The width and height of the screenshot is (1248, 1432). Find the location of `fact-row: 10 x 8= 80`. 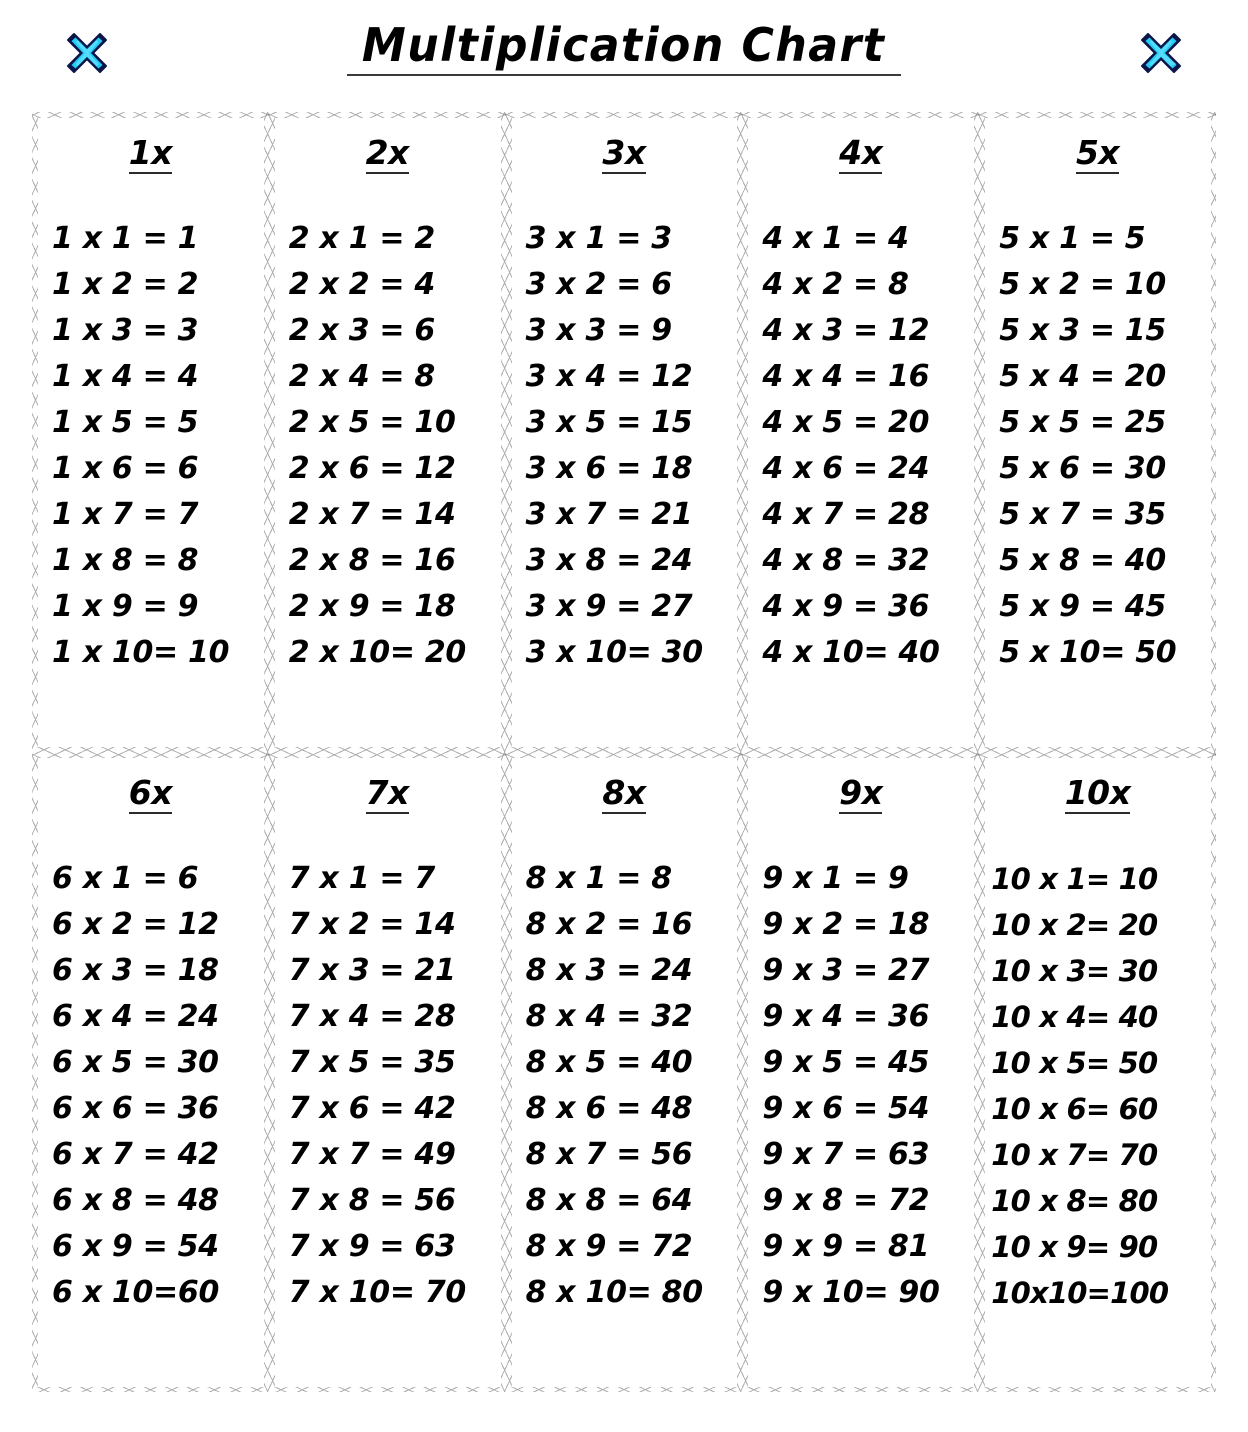

fact-row: 10 x 8= 80 is located at coordinates (1074, 1201).